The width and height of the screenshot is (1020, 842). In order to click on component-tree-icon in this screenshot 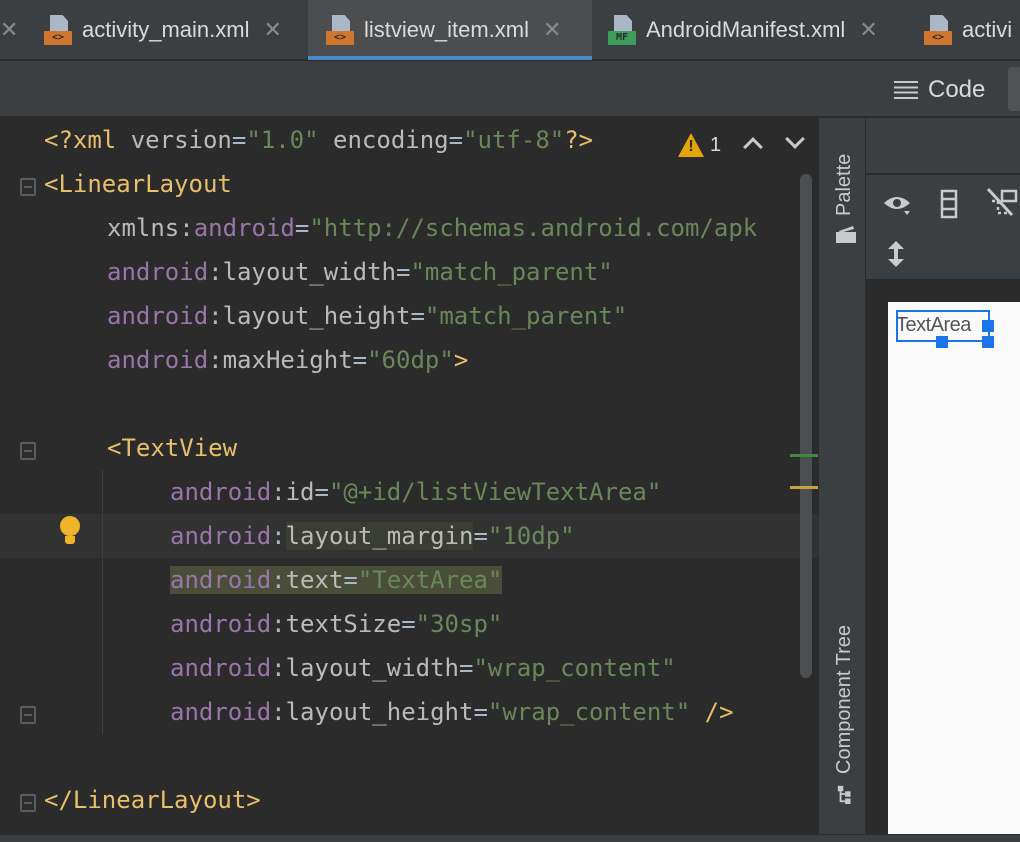, I will do `click(846, 794)`.